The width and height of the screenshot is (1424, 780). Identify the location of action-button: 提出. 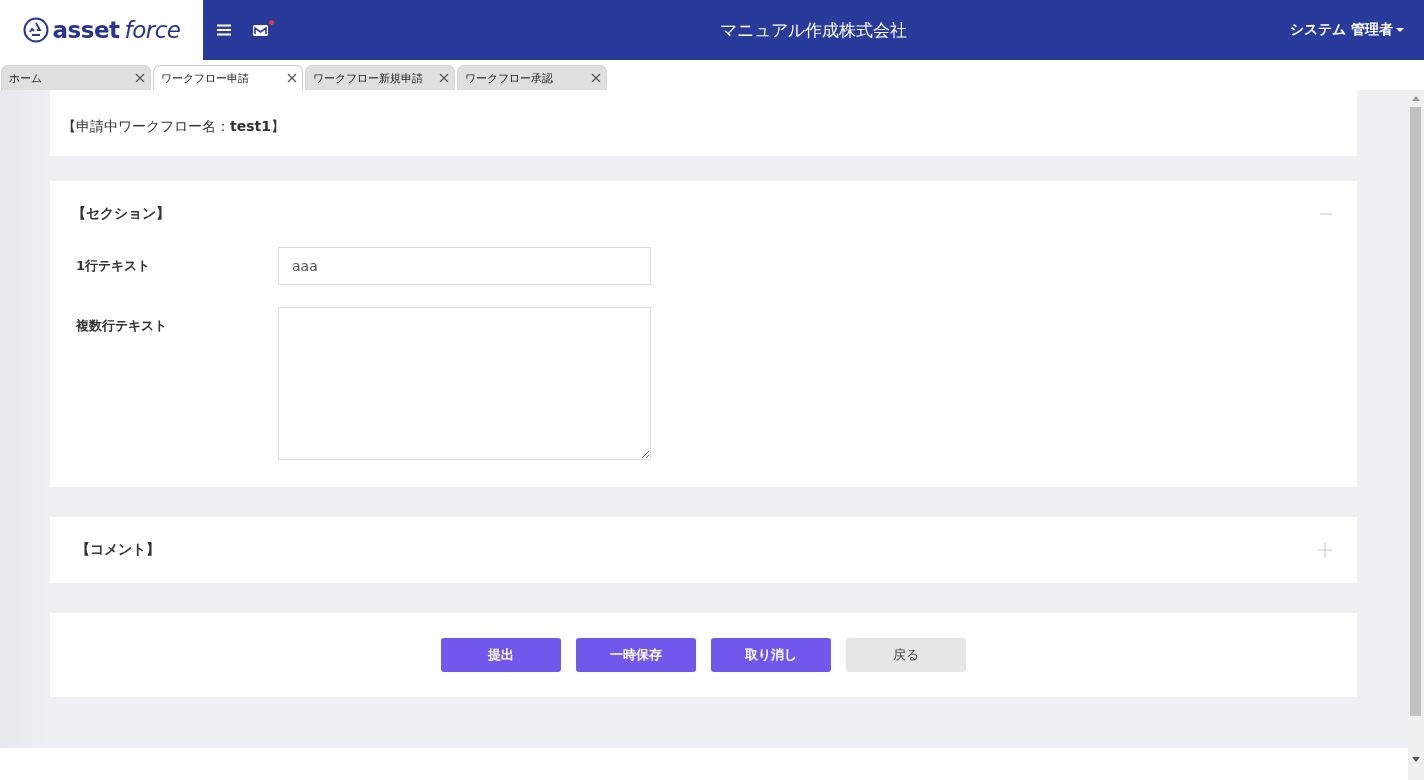
(501, 655).